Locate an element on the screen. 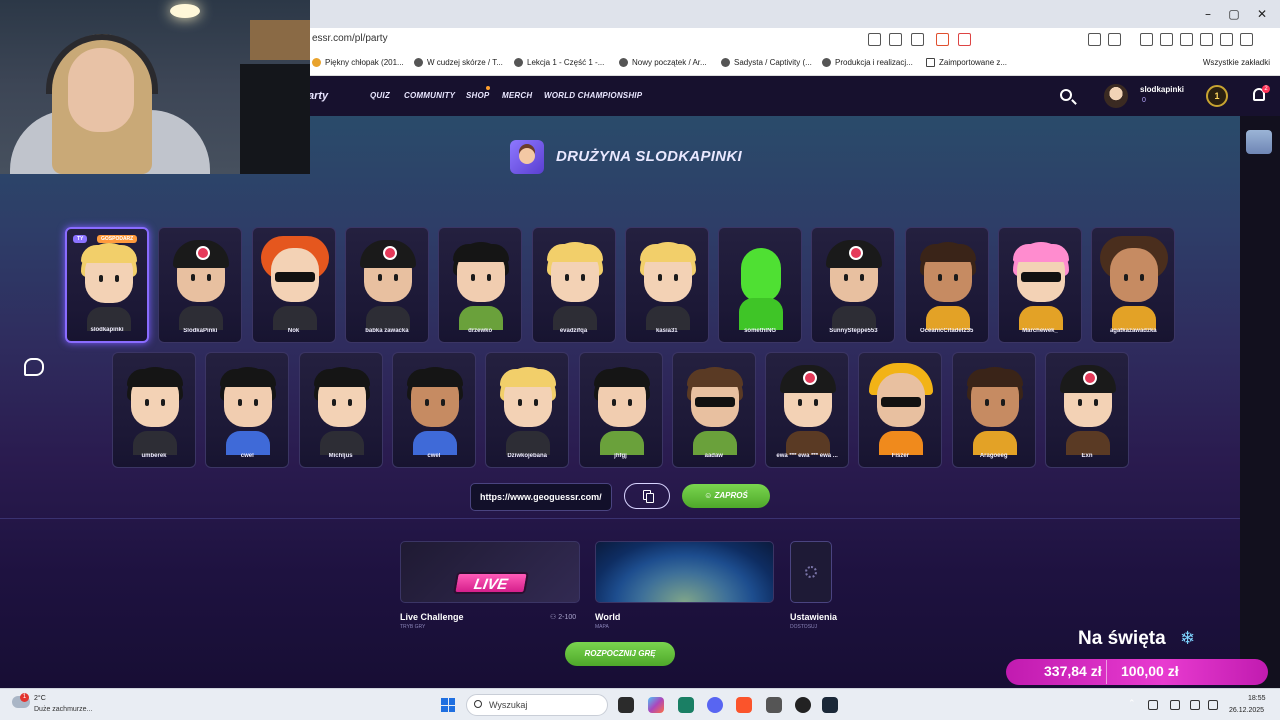 This screenshot has width=1280, height=720. network-icon is located at coordinates (1153, 705).